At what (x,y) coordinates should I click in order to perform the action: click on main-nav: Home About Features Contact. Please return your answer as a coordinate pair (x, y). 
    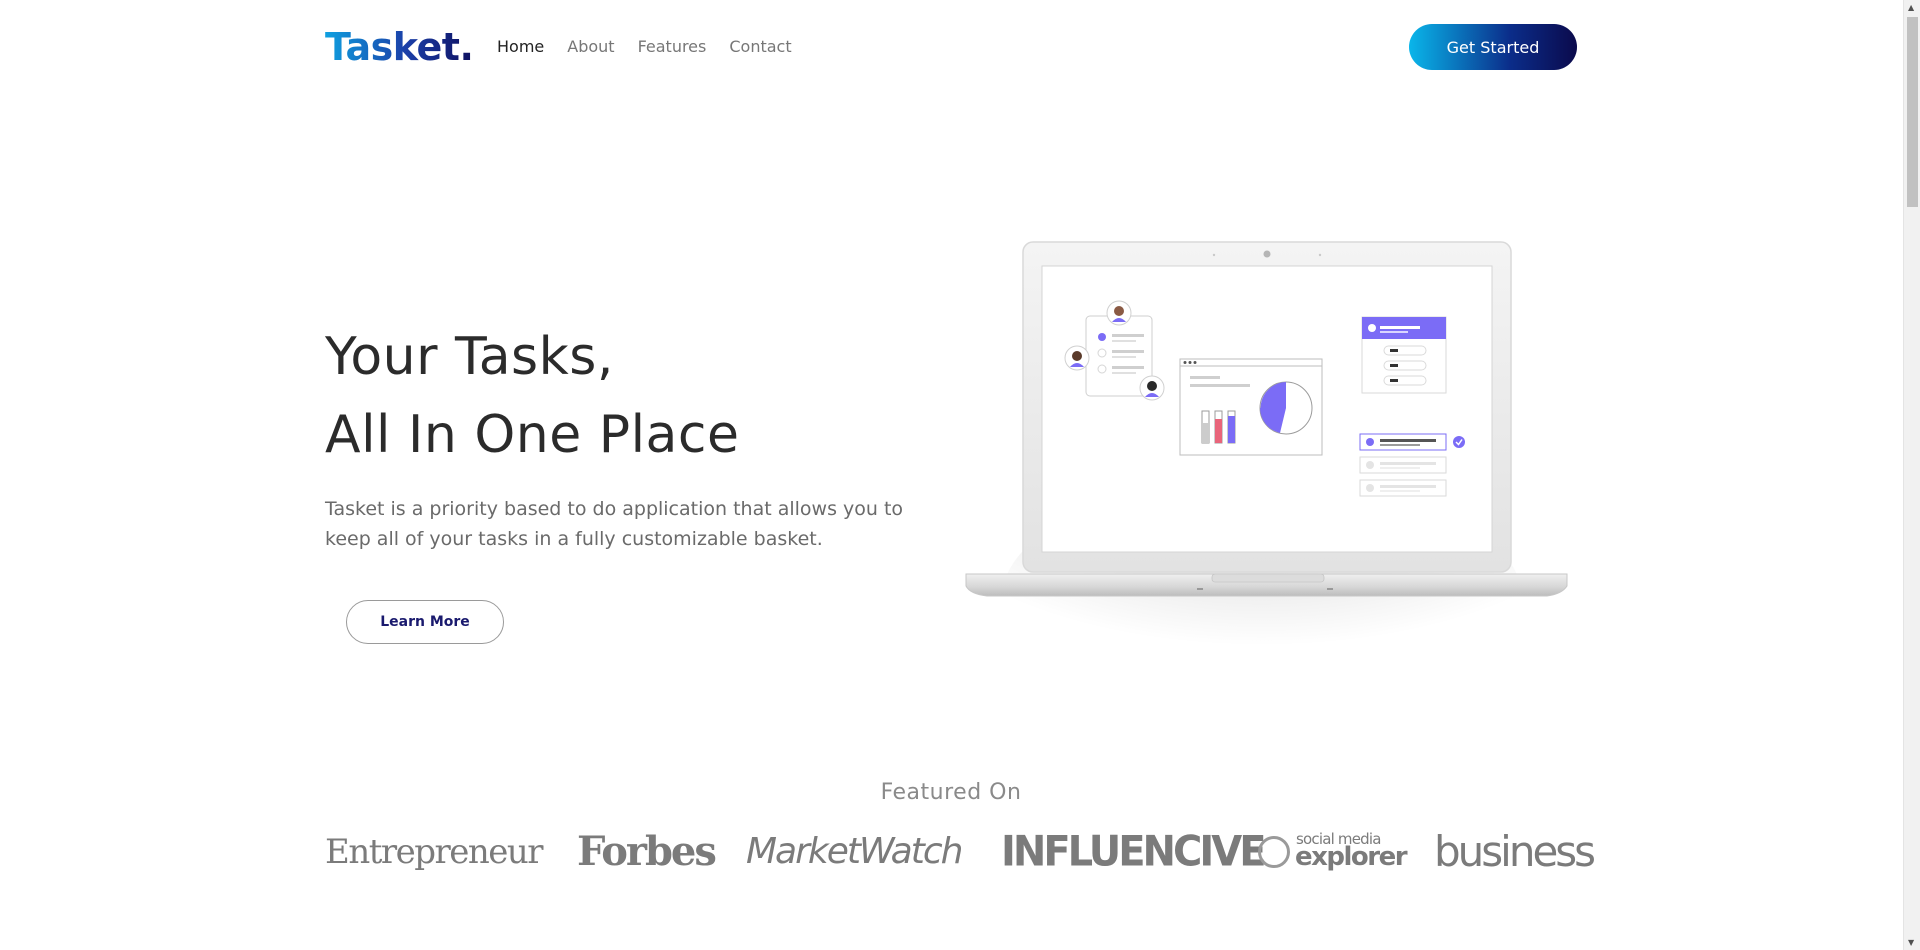
    Looking at the image, I should click on (644, 47).